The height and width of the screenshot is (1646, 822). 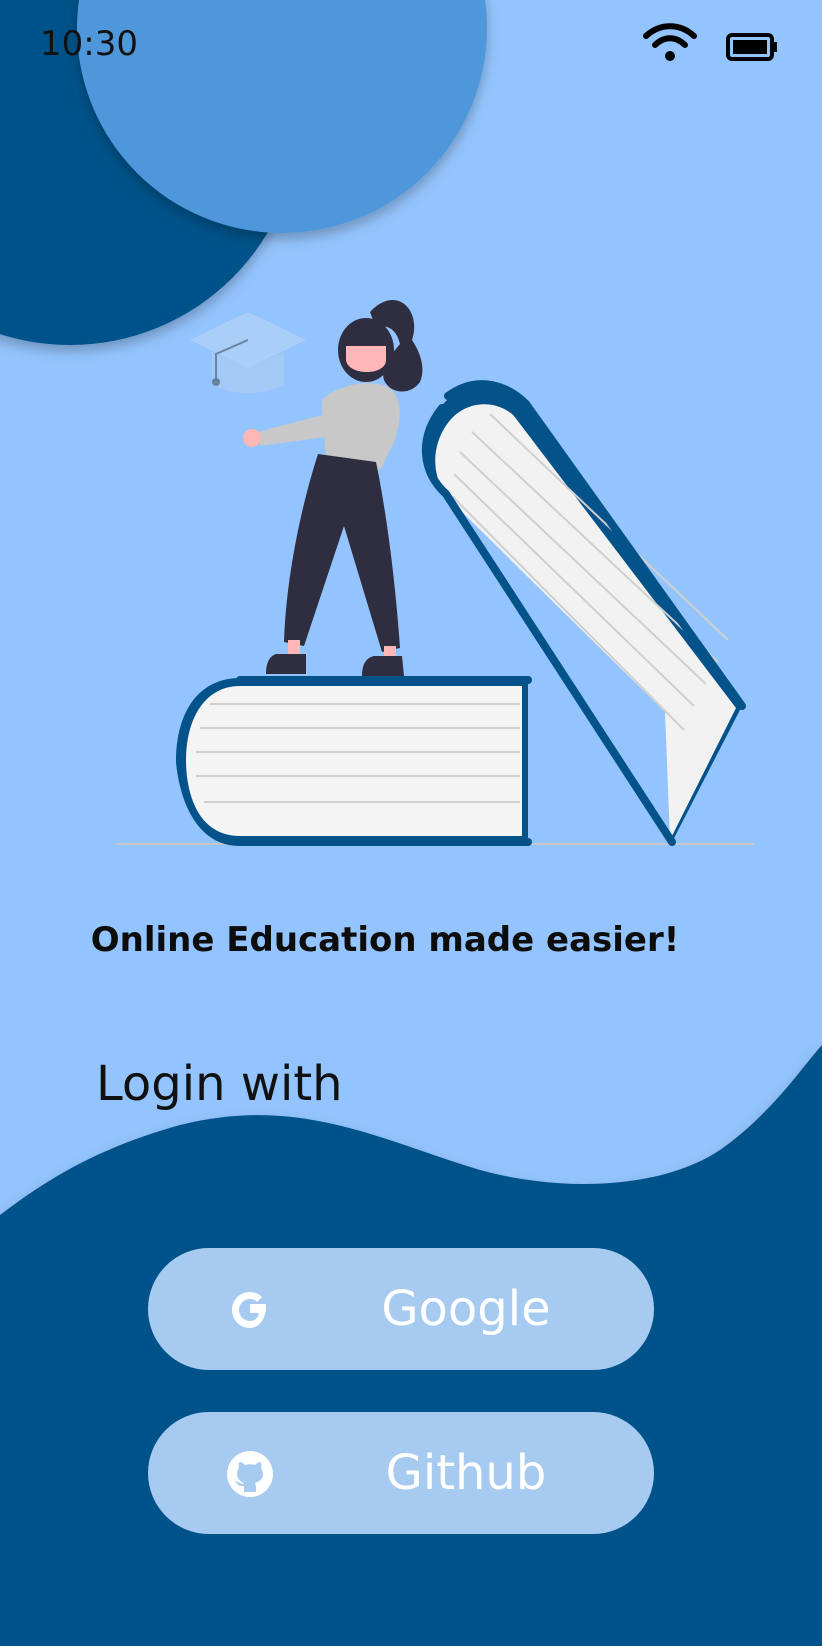 What do you see at coordinates (219, 1084) in the screenshot?
I see `login-heading: Login with` at bounding box center [219, 1084].